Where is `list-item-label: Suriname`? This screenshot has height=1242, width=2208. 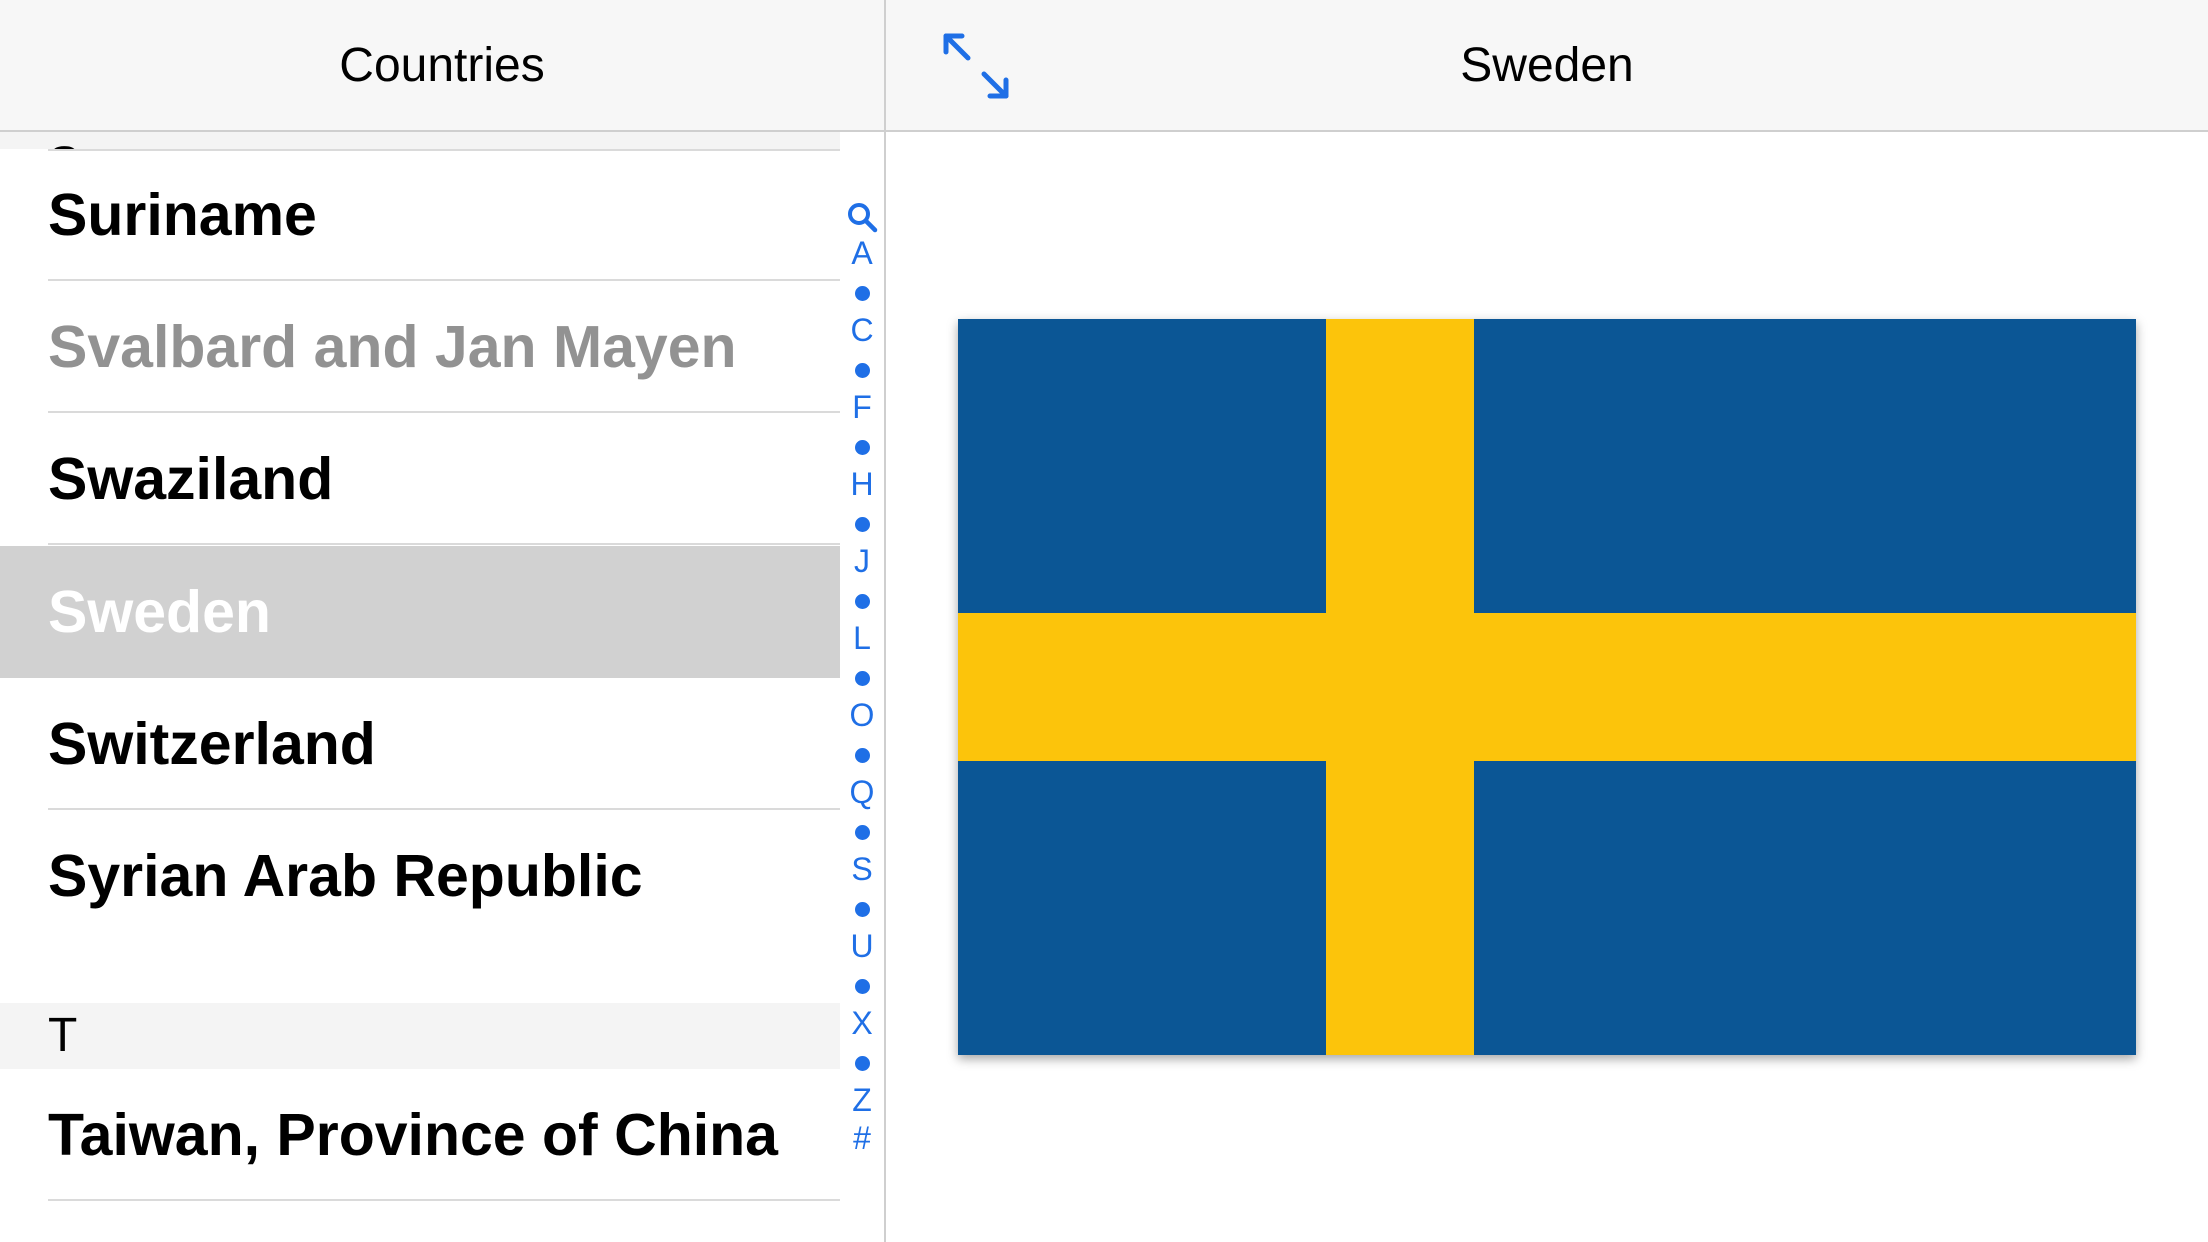
list-item-label: Suriname is located at coordinates (182, 215).